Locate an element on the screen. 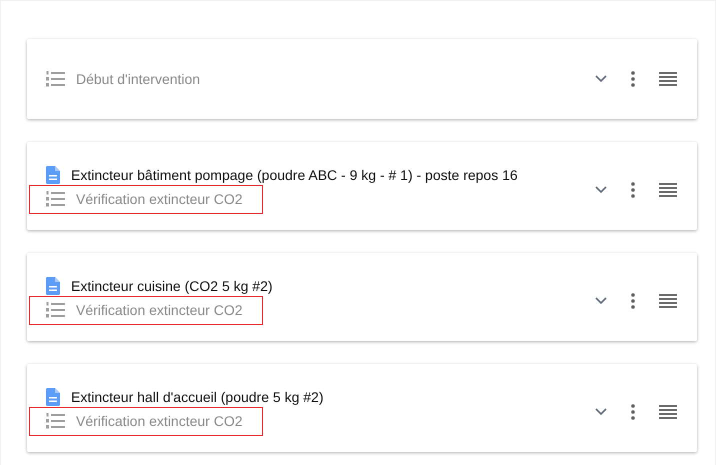  checklist-title: Début d'intervention is located at coordinates (138, 79).